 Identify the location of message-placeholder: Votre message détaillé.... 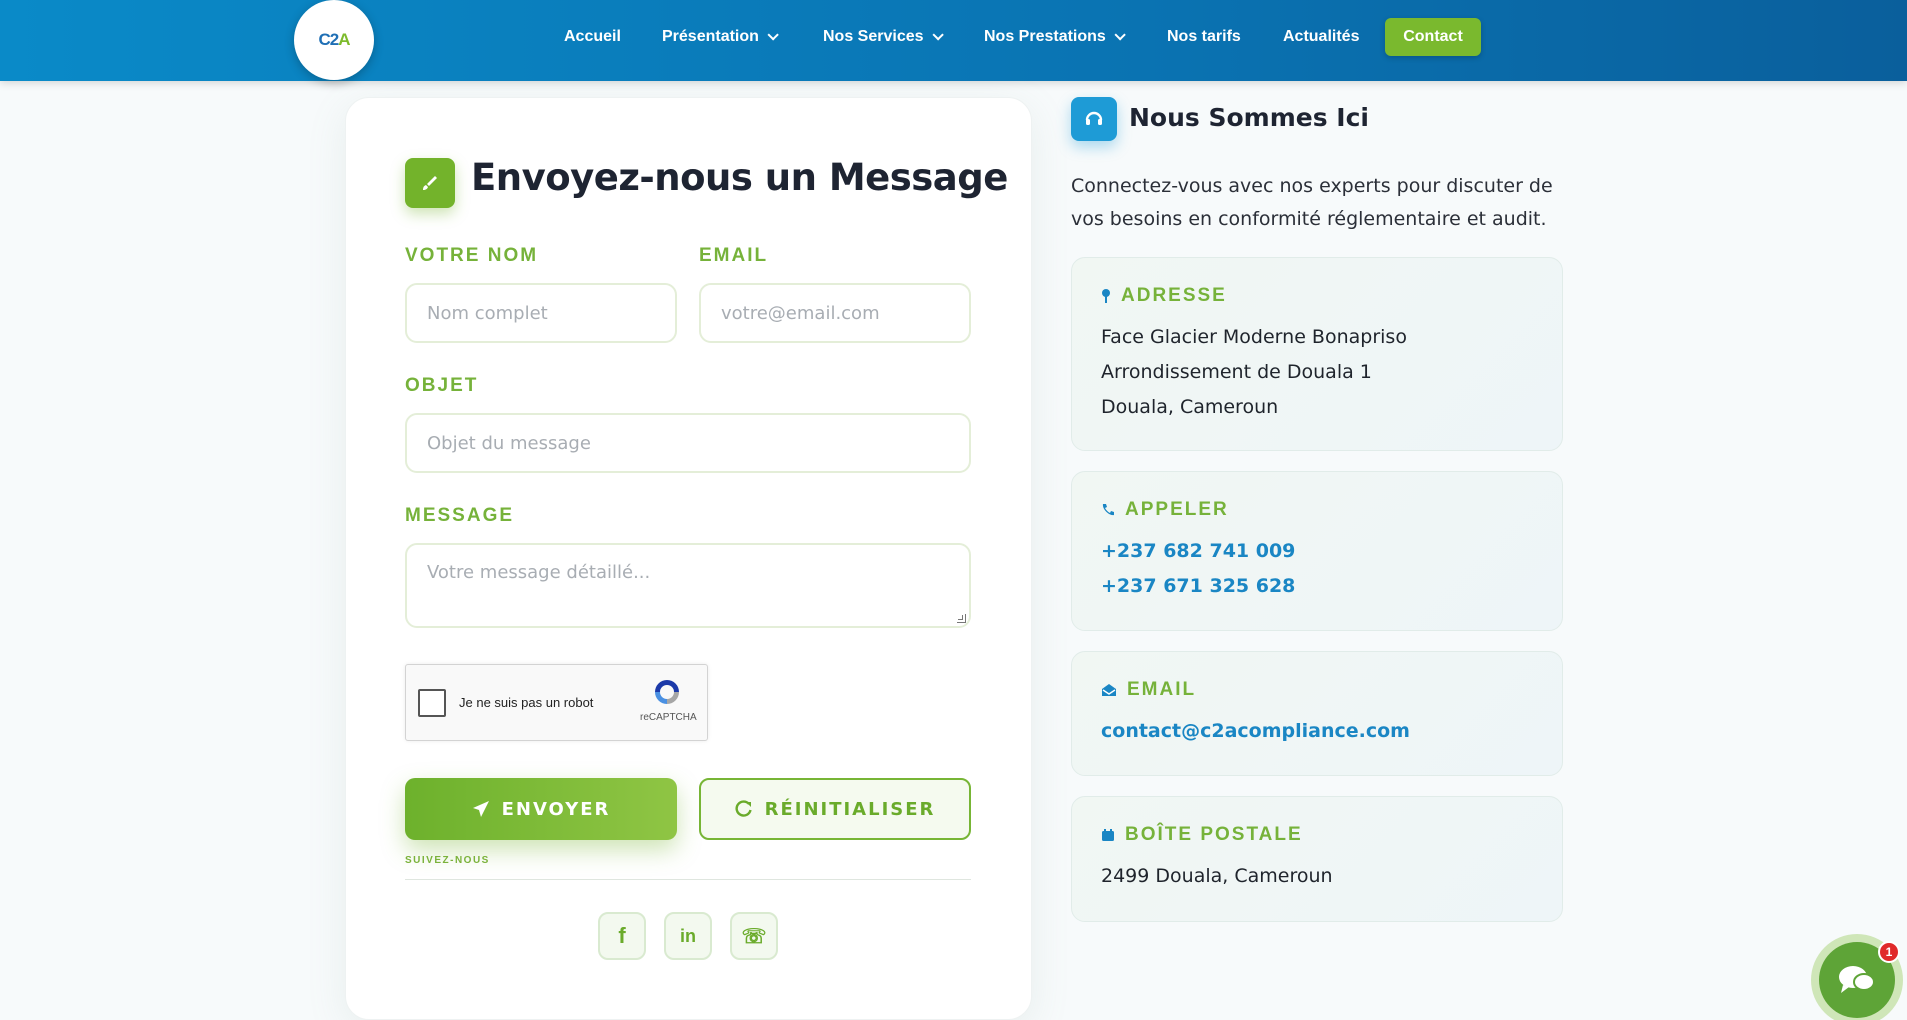
(539, 572).